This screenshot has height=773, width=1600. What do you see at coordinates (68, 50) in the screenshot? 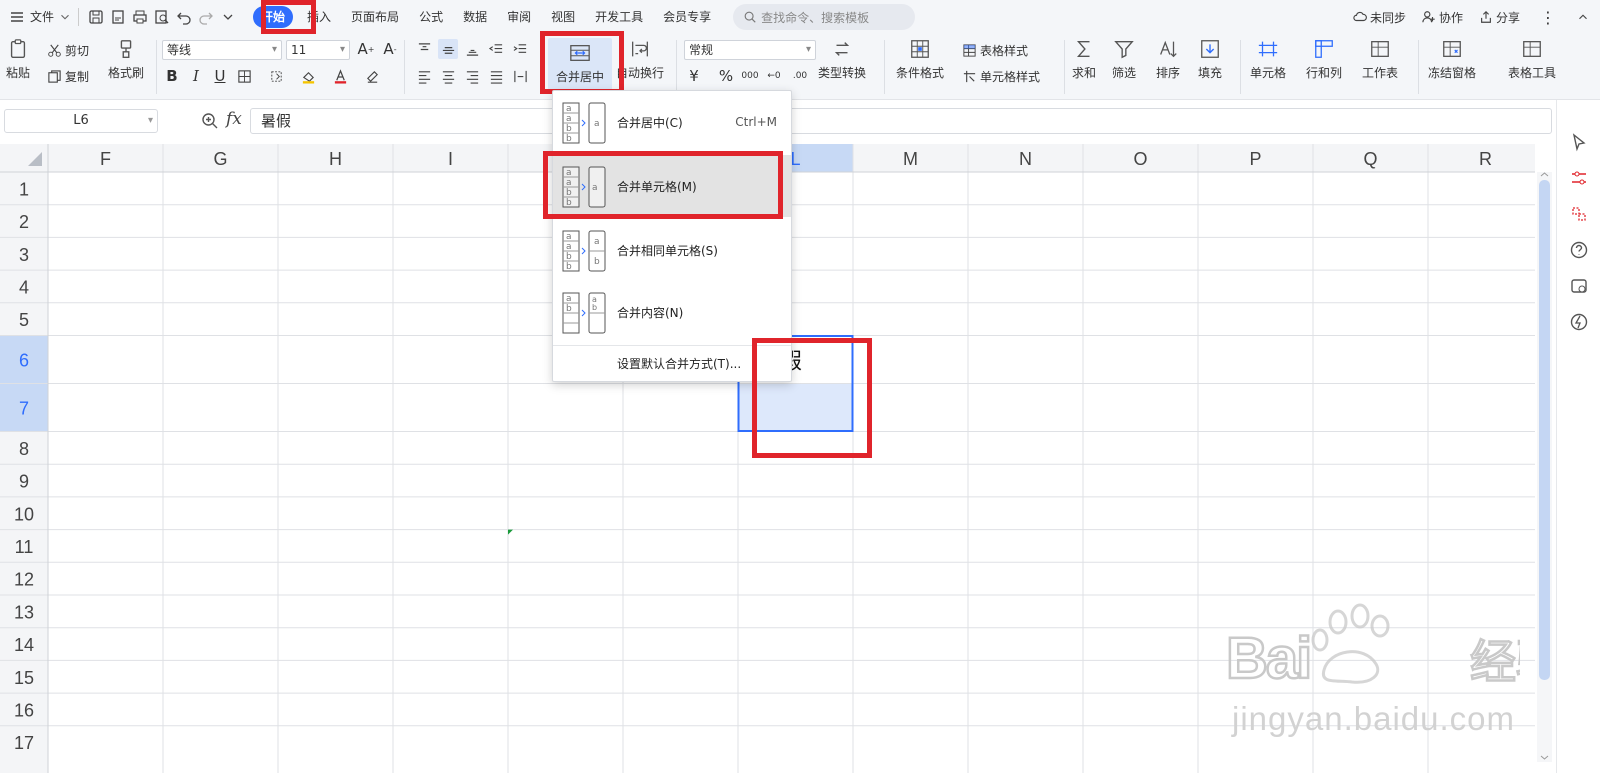
I see `cut-button: 剪切` at bounding box center [68, 50].